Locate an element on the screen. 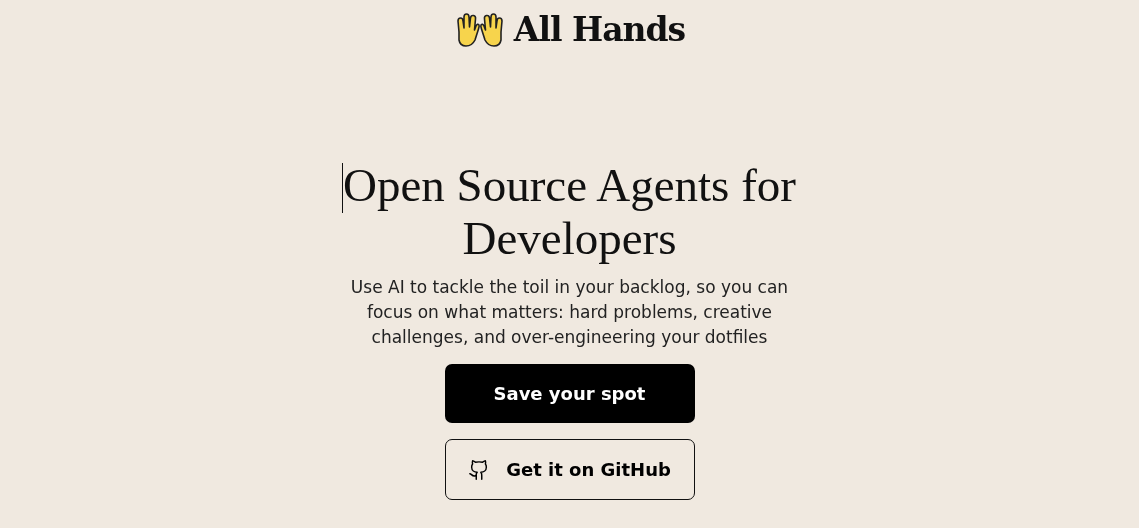 The height and width of the screenshot is (528, 1139). headline: Open Source Agents for is located at coordinates (569, 185).